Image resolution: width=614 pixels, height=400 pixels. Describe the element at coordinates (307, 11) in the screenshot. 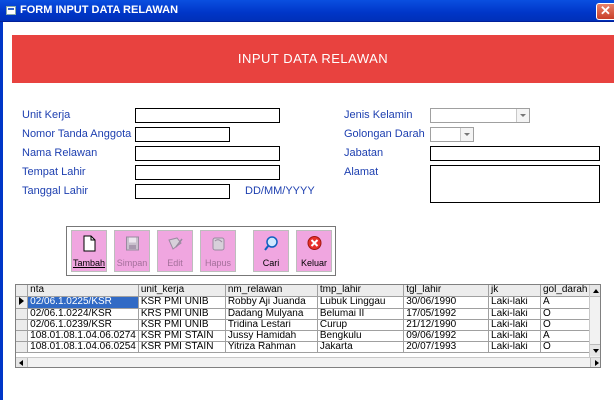

I see `title-bar: FORM INPUT DATA RELAWAN ✕` at that location.